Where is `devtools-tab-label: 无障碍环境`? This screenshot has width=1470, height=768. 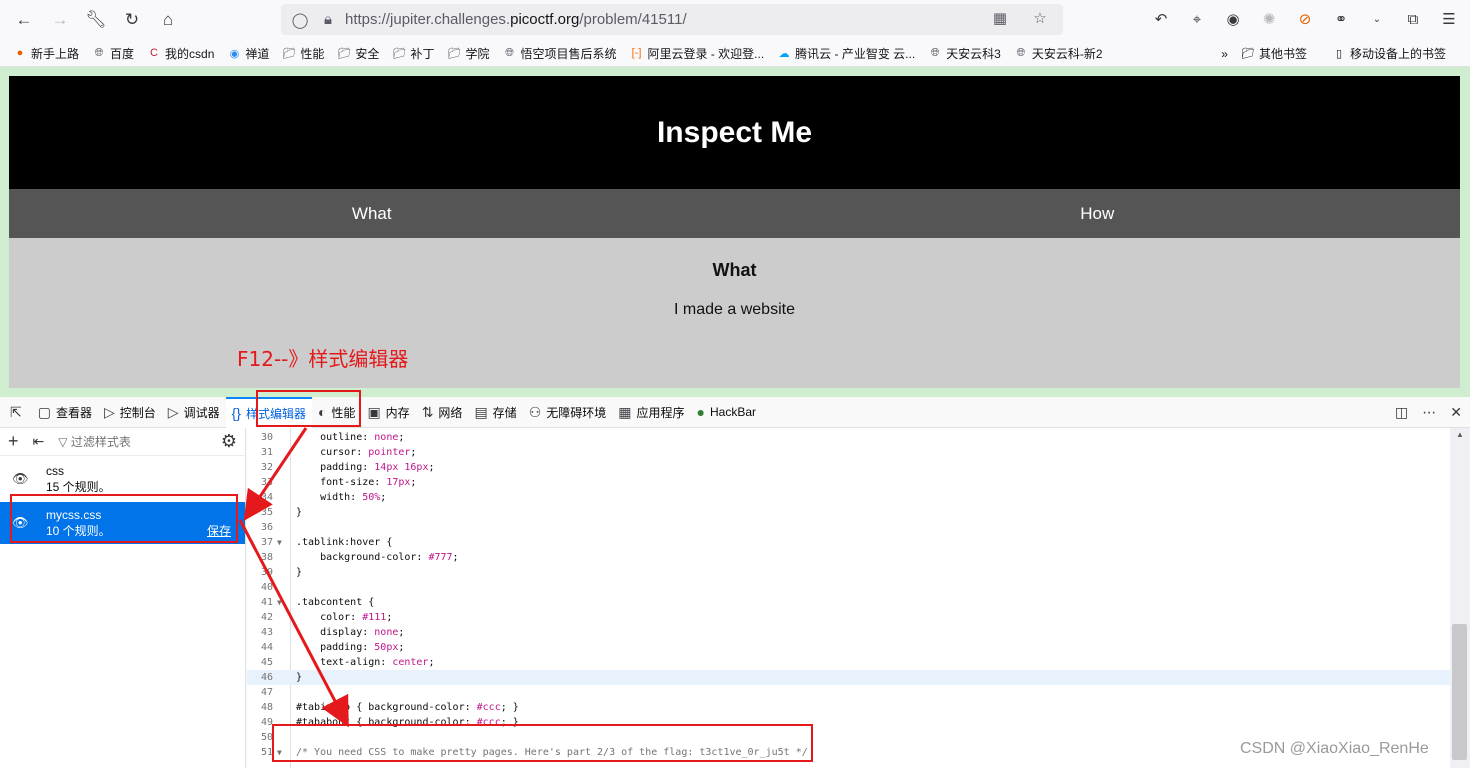 devtools-tab-label: 无障碍环境 is located at coordinates (576, 412).